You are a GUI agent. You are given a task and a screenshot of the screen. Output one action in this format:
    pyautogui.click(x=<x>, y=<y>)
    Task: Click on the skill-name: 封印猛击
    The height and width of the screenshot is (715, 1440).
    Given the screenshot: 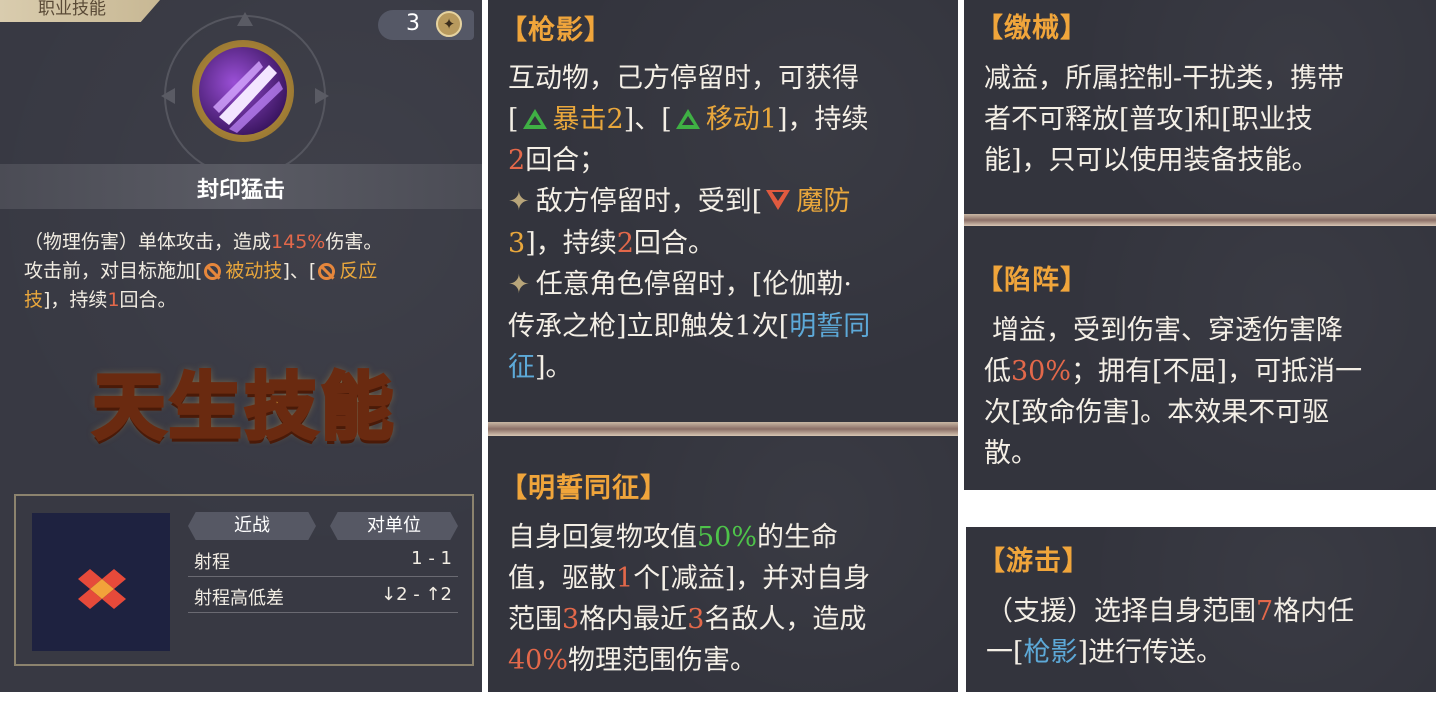 What is the action you would take?
    pyautogui.click(x=240, y=190)
    